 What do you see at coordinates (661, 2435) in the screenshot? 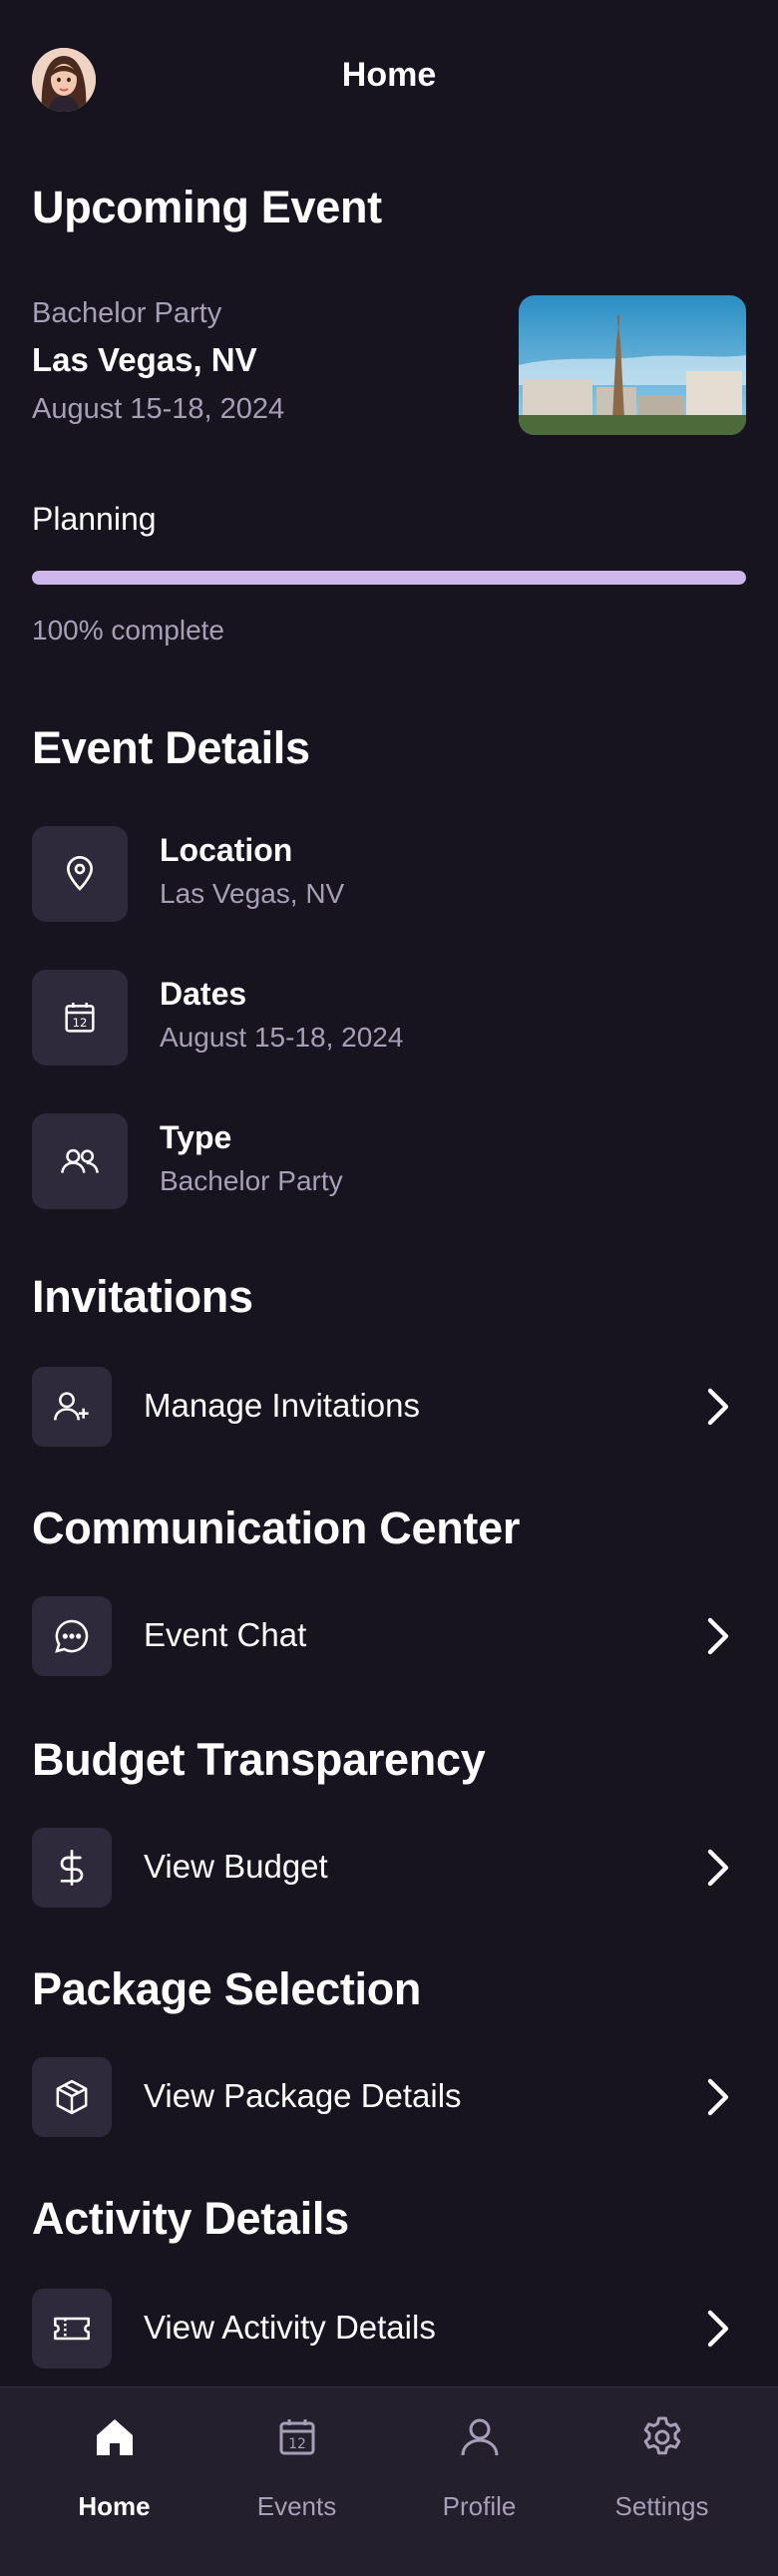
I see `settings-gear-icon` at bounding box center [661, 2435].